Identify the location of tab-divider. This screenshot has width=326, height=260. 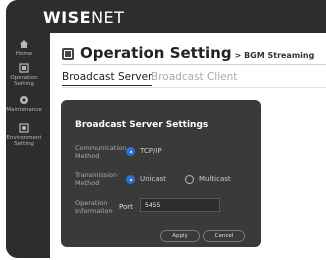
(194, 87).